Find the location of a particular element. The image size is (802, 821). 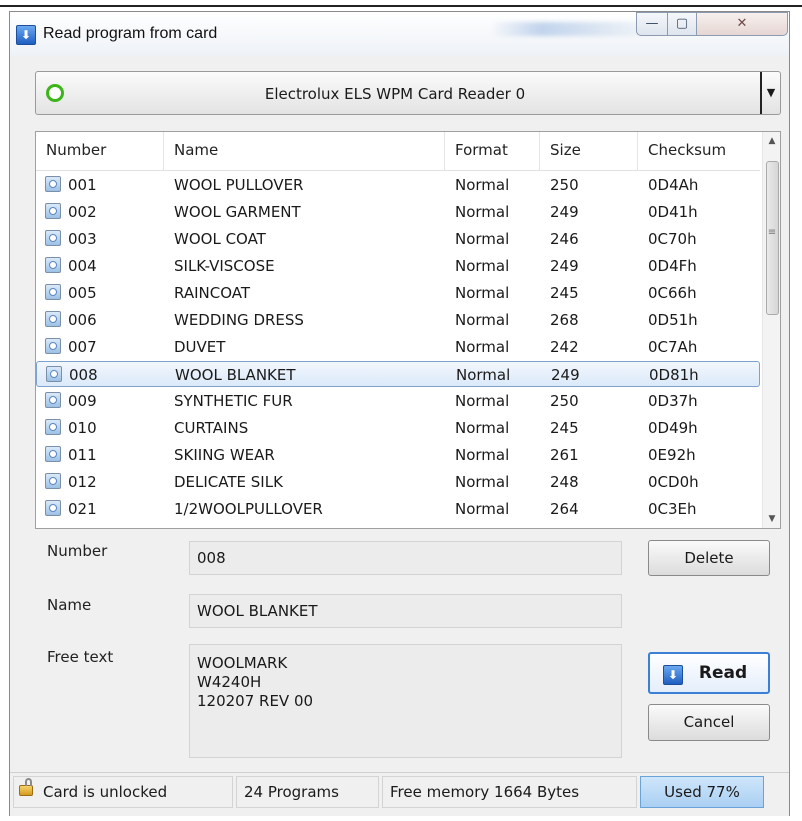

table-row: 008 WOOL BLANKET Normal 249 0D81h is located at coordinates (398, 374).